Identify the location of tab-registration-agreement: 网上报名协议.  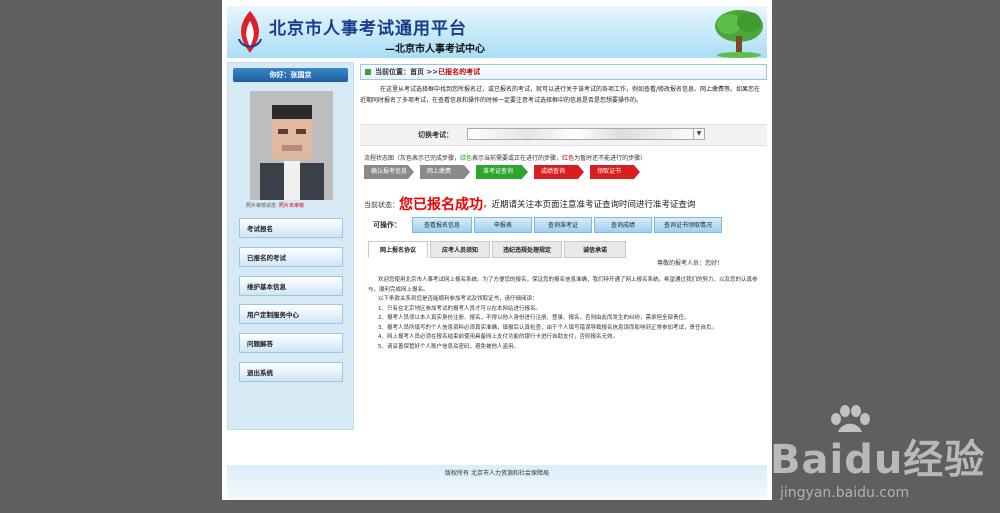
(398, 249).